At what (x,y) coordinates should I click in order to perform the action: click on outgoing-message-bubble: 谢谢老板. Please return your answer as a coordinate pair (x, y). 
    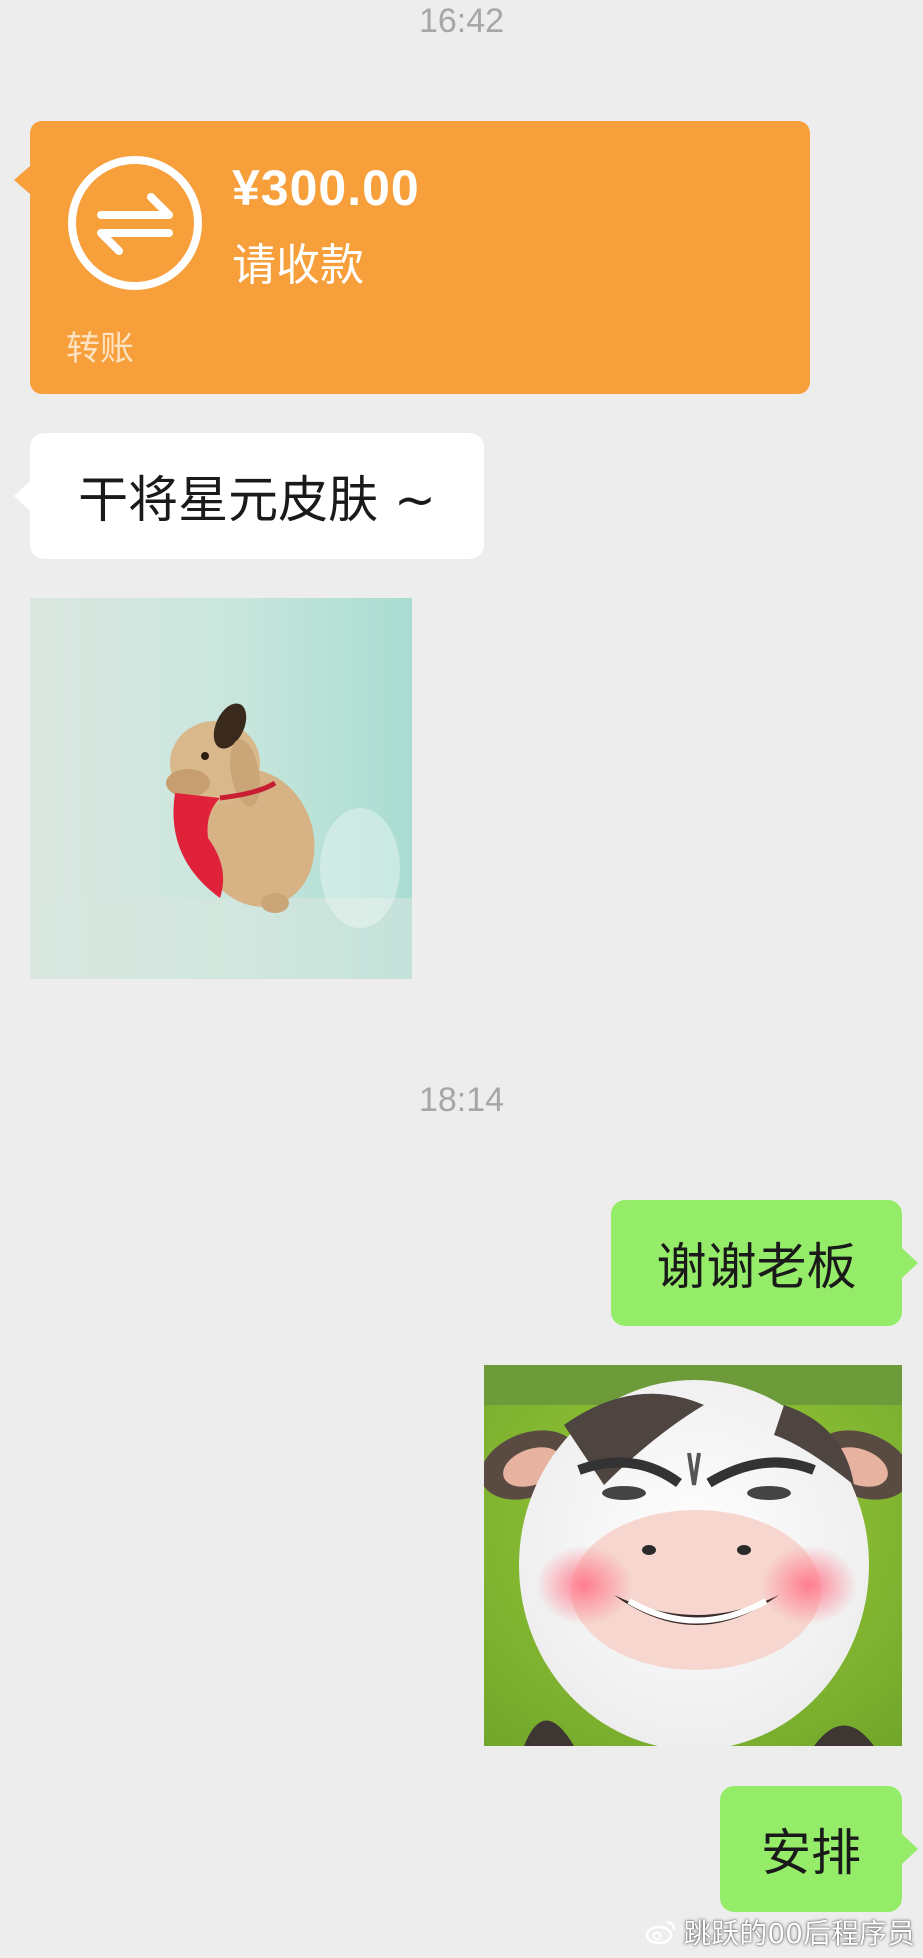
    Looking at the image, I should click on (764, 1263).